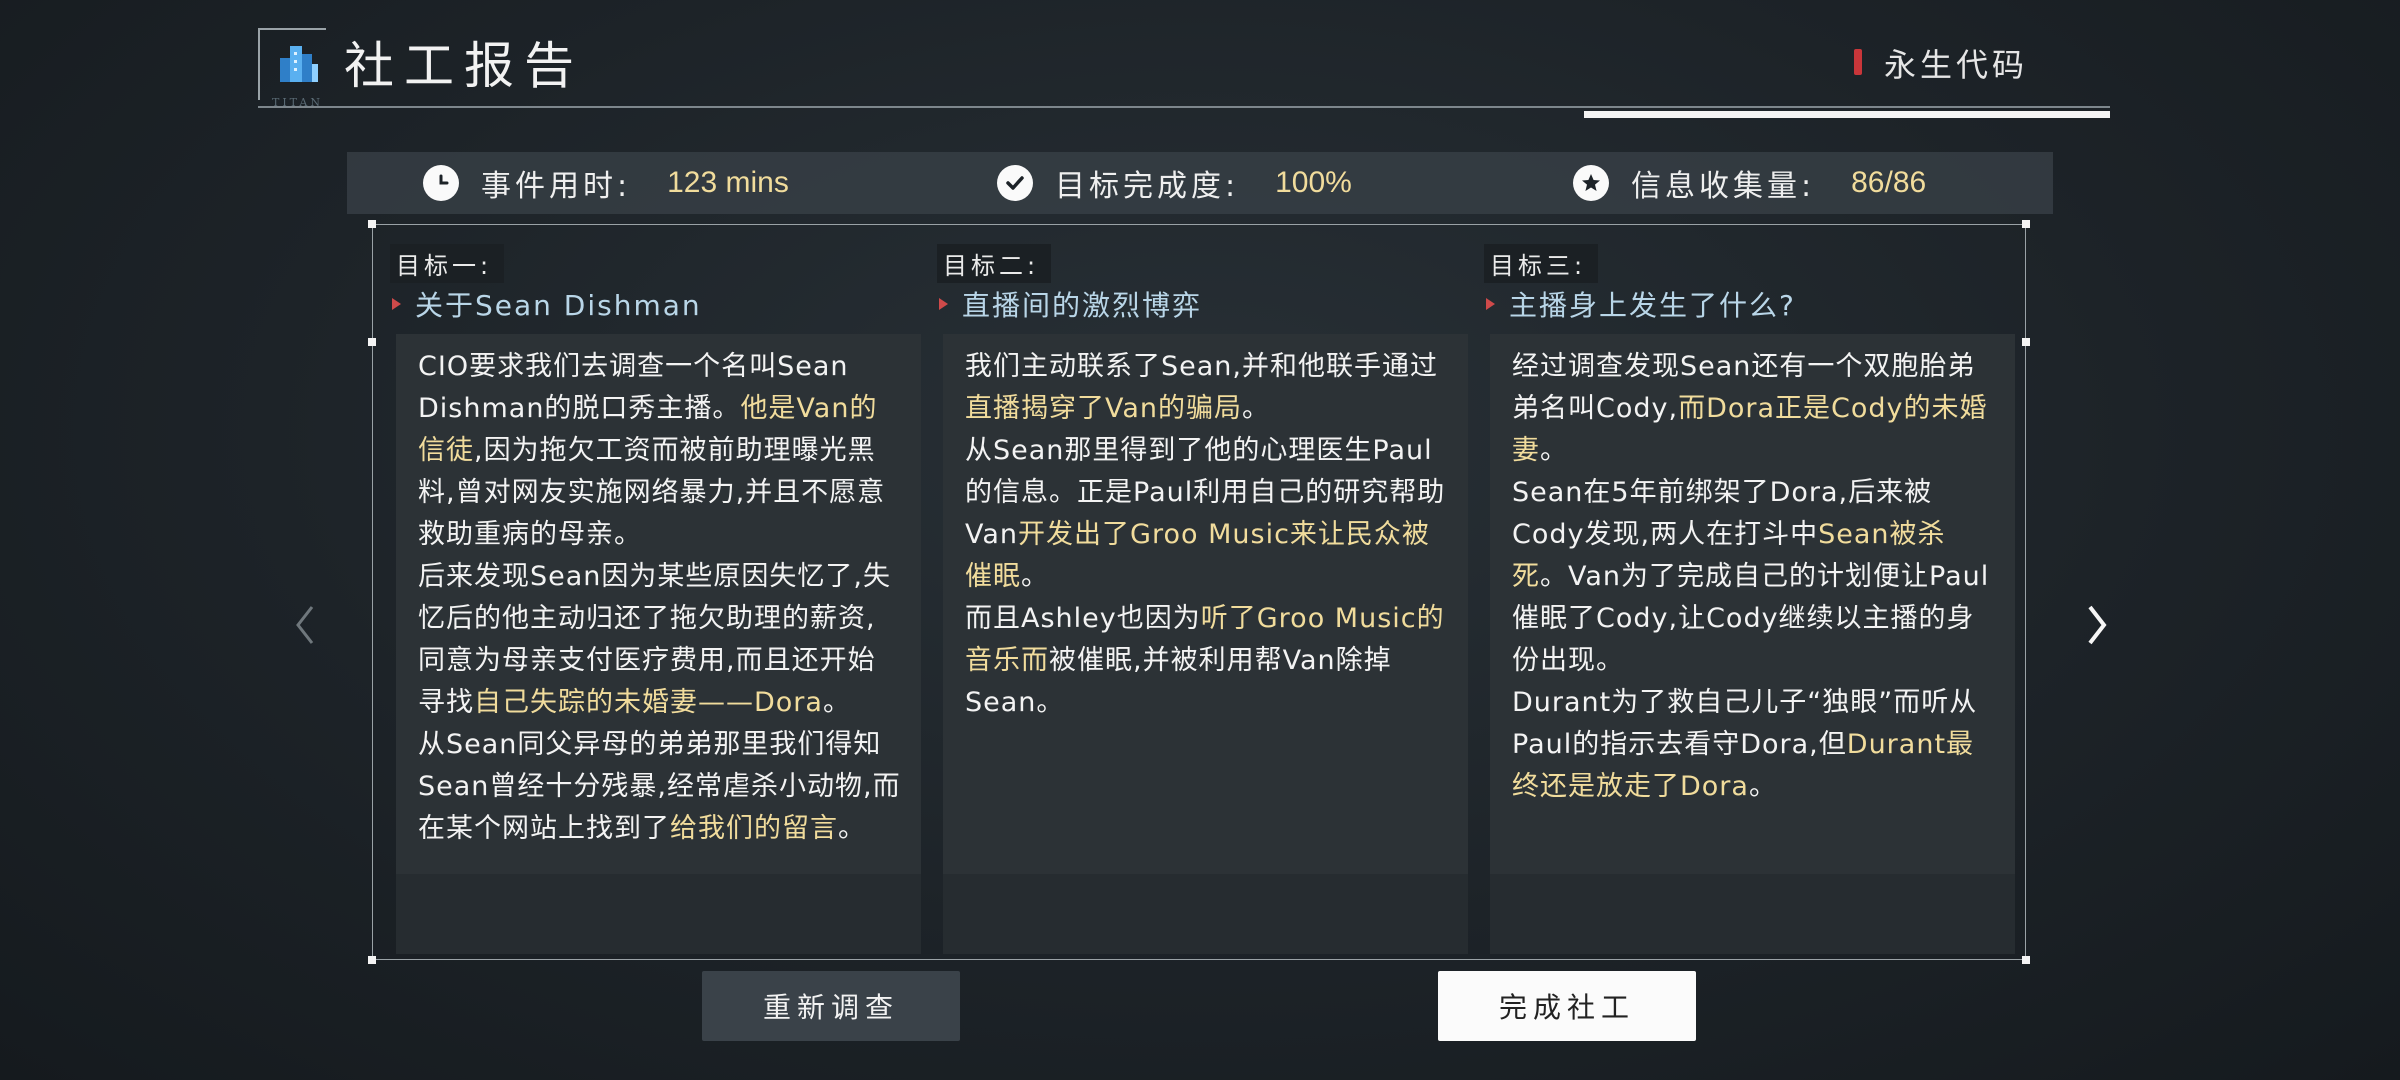  I want to click on goal-title: 关于Sean Dishman, so click(558, 305).